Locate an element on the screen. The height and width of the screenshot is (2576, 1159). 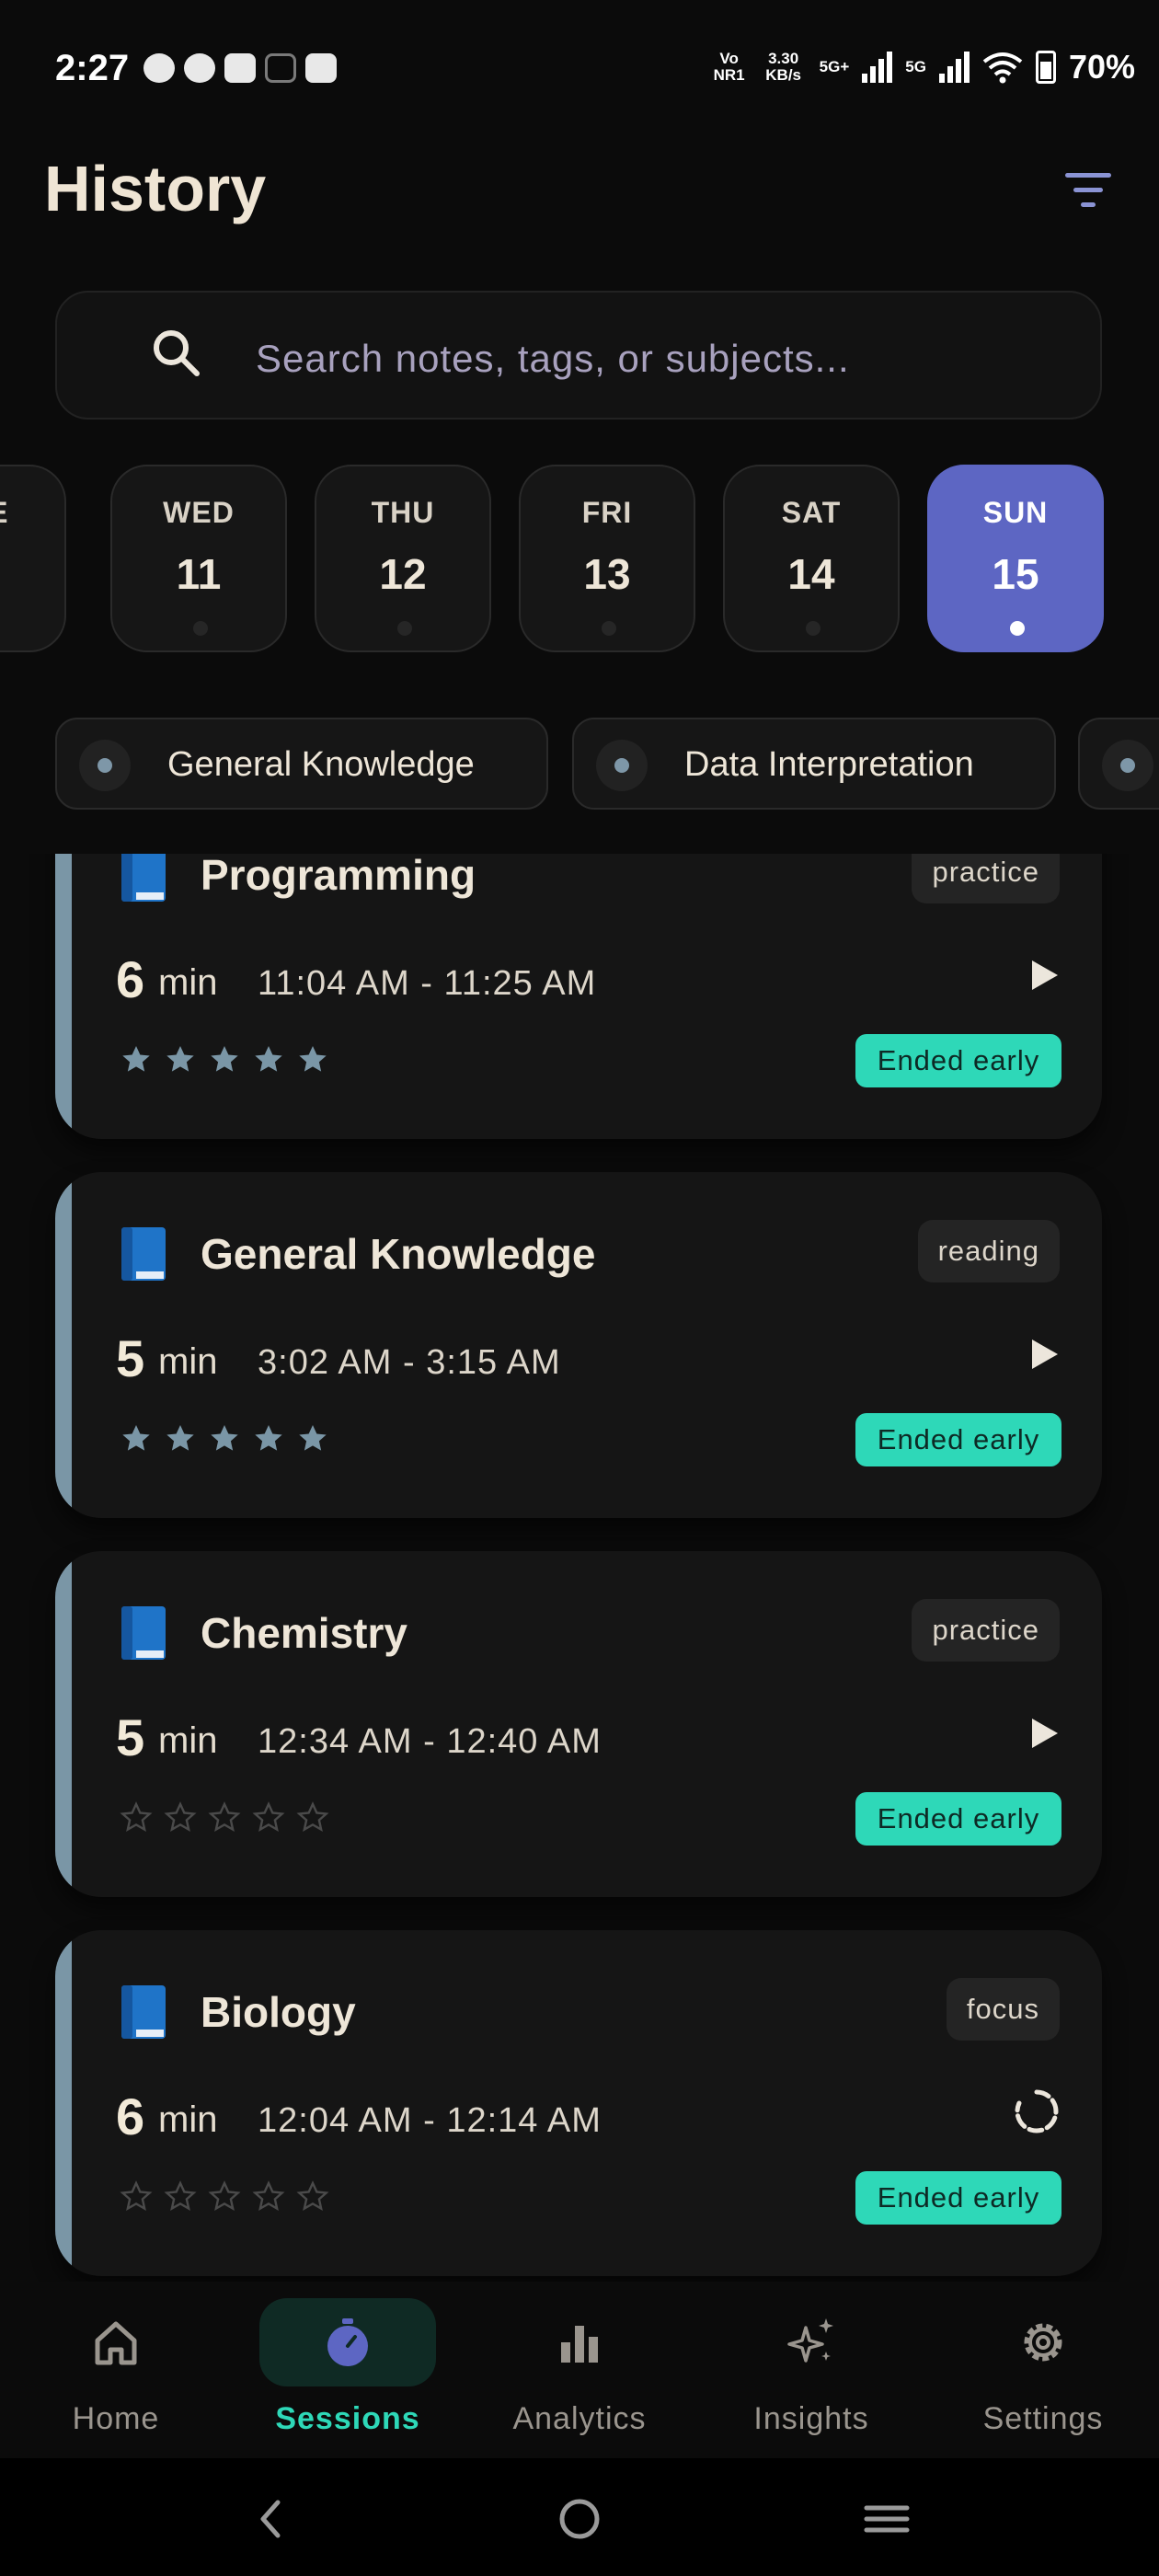
sparkles-icon is located at coordinates (810, 2340).